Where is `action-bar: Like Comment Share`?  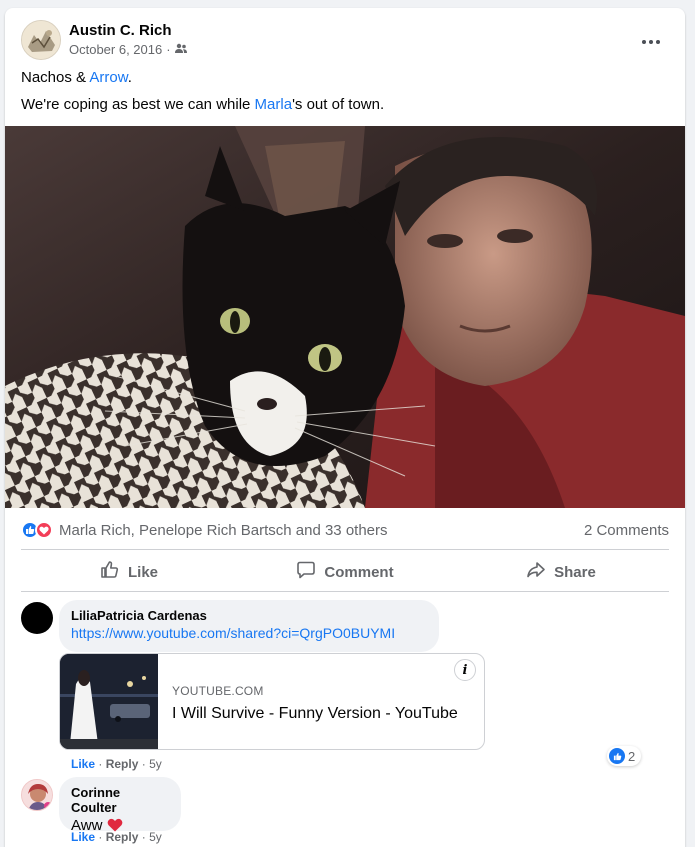 action-bar: Like Comment Share is located at coordinates (345, 572).